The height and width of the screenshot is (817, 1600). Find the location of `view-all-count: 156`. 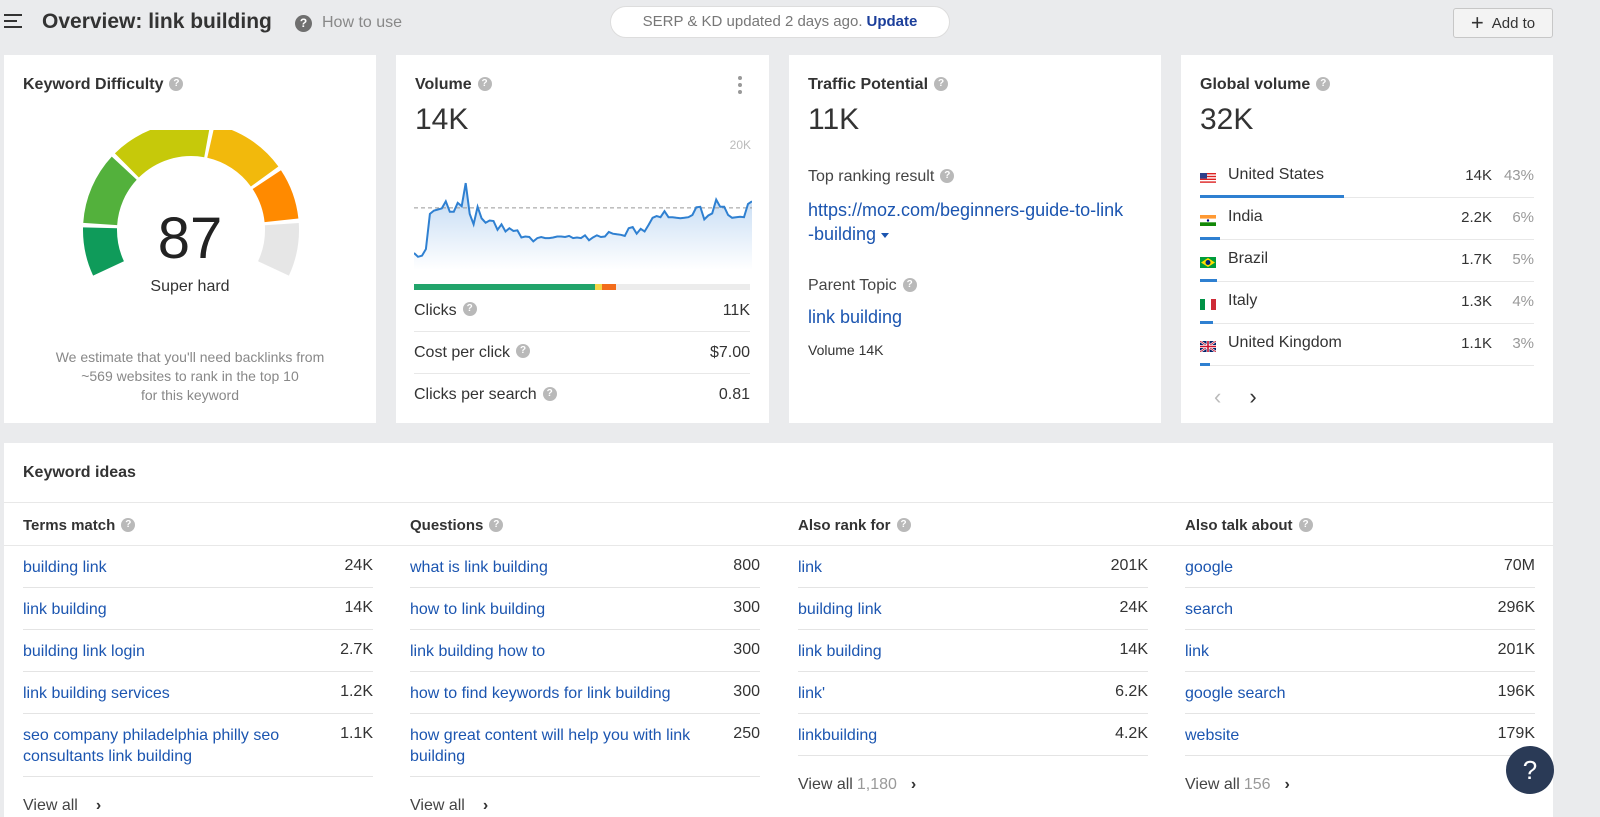

view-all-count: 156 is located at coordinates (1257, 784).